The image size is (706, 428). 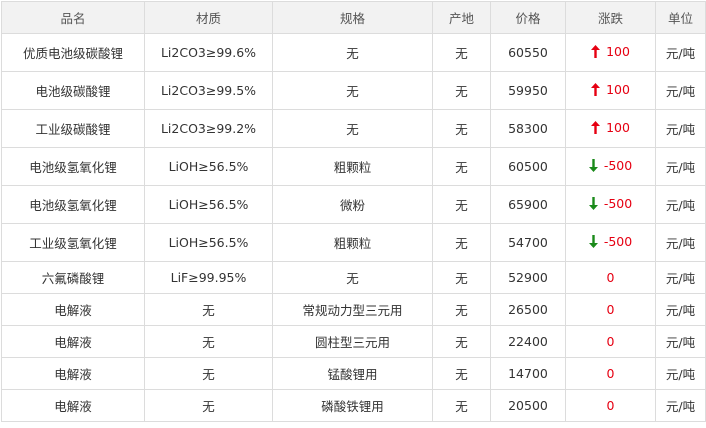 I want to click on table-row: 电解液无磷酸铁锂用无 20500 0 元/吨, so click(x=353, y=405).